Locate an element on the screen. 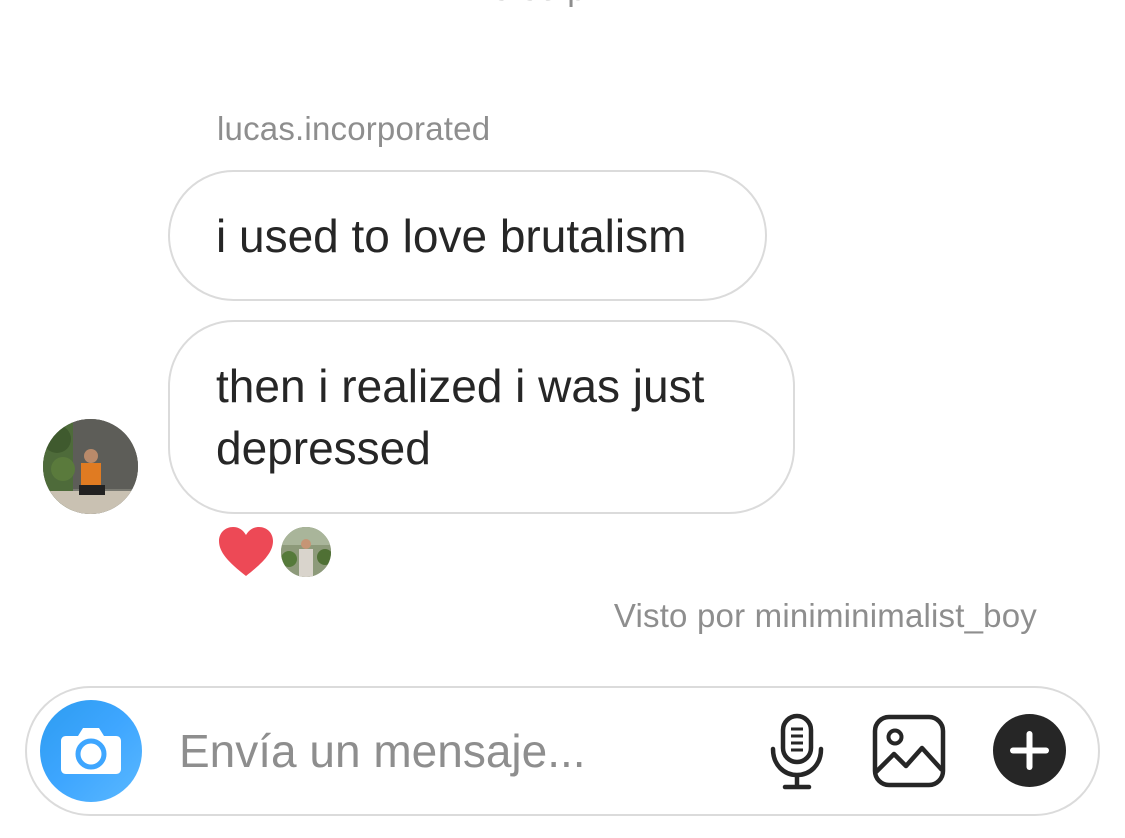 This screenshot has height=838, width=1125. gallery-button is located at coordinates (909, 751).